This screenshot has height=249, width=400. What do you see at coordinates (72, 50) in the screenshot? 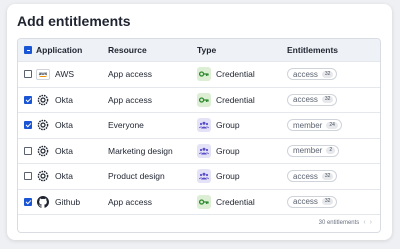
I see `column-header-application: Application` at bounding box center [72, 50].